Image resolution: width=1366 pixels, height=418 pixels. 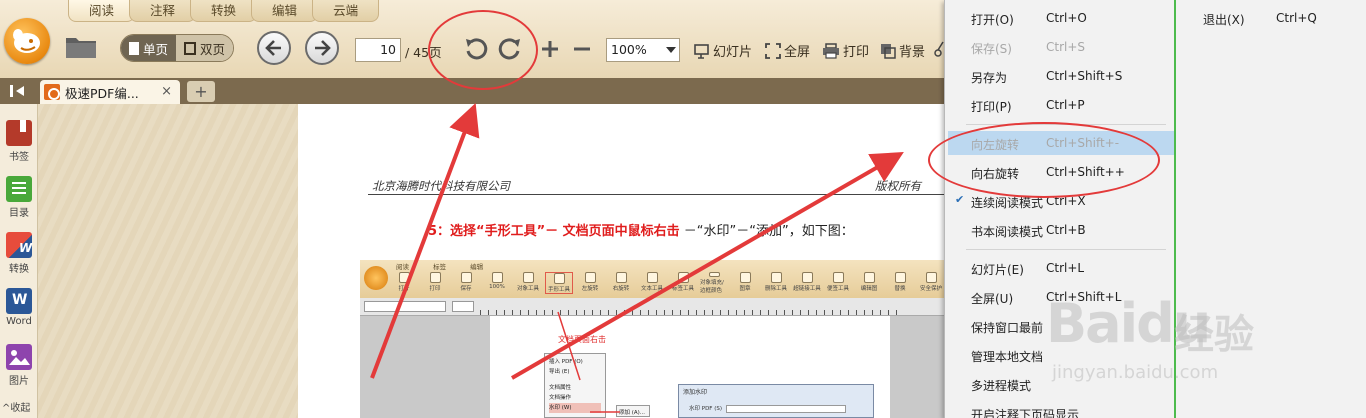 I want to click on sidebar-item-label: 图片, so click(x=19, y=381).